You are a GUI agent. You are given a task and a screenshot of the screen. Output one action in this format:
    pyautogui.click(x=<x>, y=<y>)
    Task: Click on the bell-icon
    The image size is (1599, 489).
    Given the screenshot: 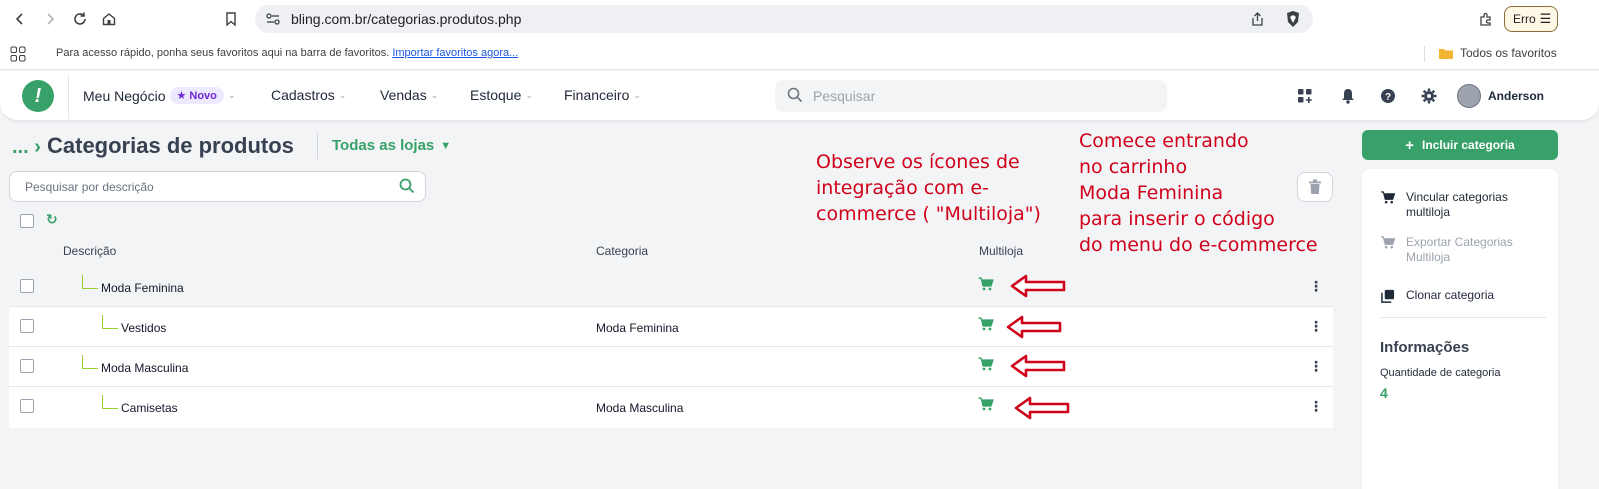 What is the action you would take?
    pyautogui.click(x=1348, y=96)
    